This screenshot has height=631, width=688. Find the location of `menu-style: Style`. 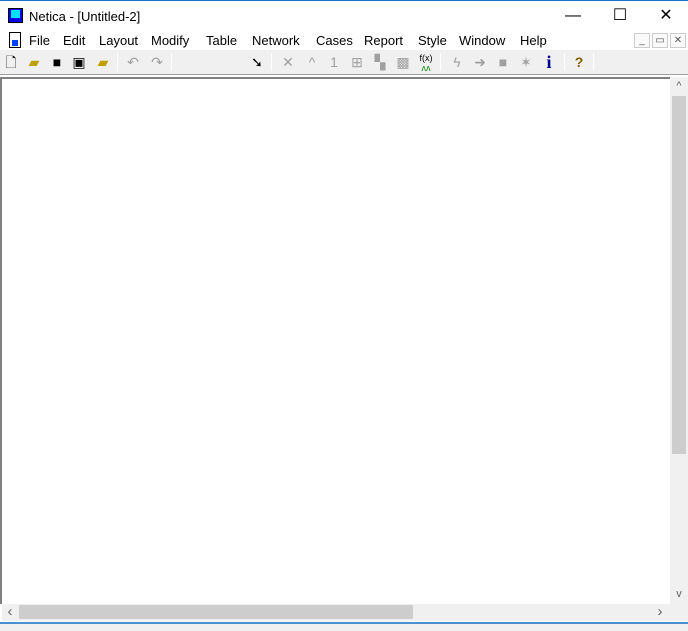

menu-style: Style is located at coordinates (432, 40).